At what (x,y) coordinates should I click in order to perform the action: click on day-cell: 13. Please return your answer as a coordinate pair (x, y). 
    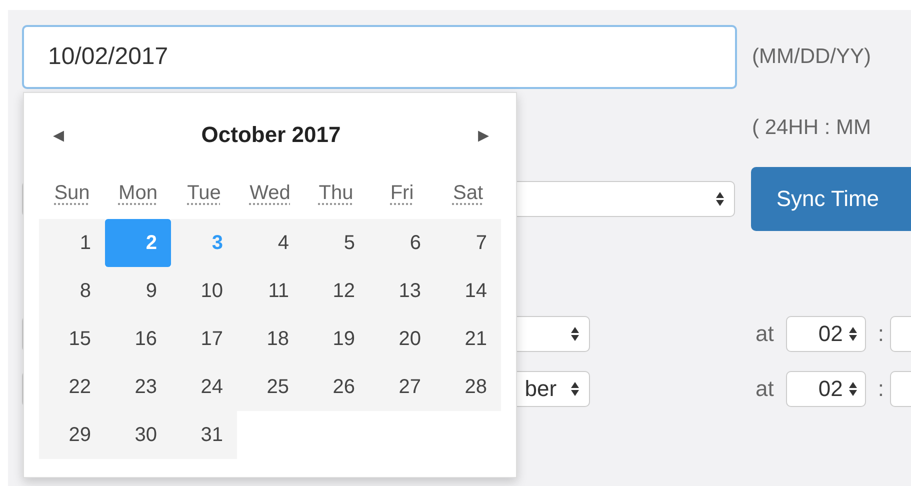
    Looking at the image, I should click on (402, 291).